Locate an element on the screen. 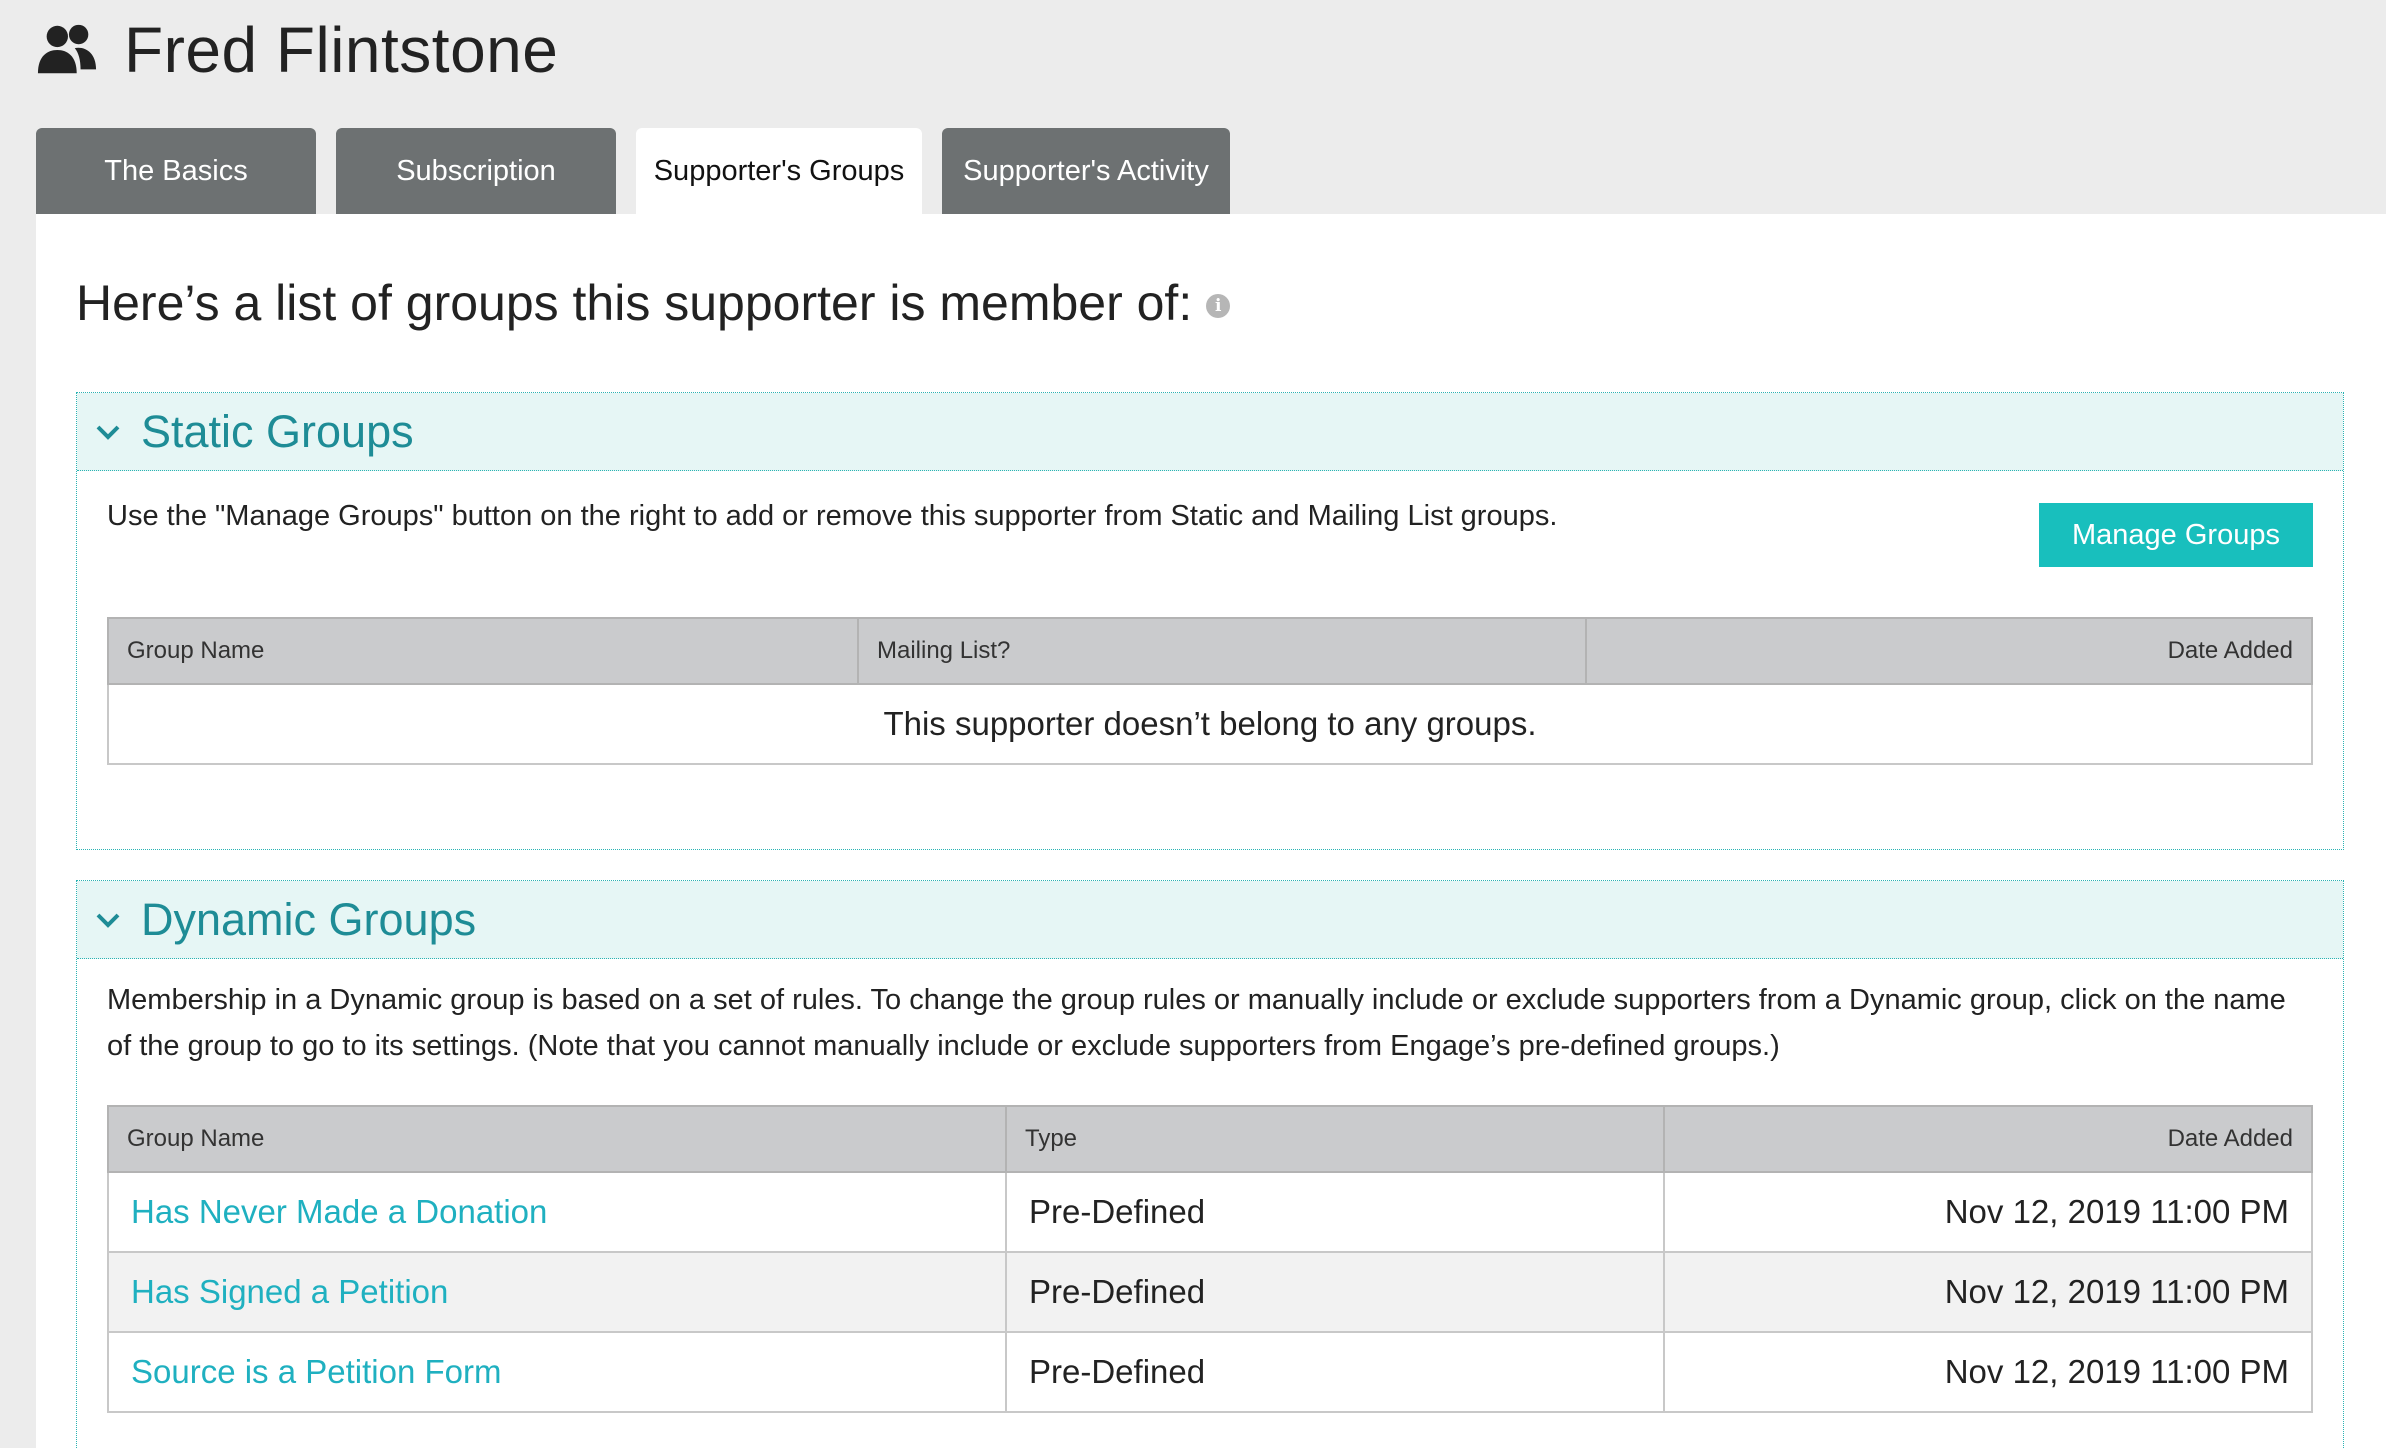  users-icon is located at coordinates (67, 49).